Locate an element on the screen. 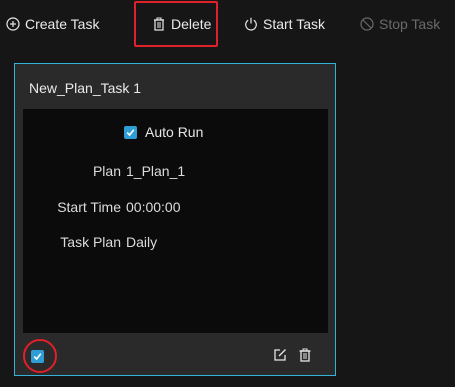 The height and width of the screenshot is (387, 455). create-task-button: Create Task is located at coordinates (52, 24).